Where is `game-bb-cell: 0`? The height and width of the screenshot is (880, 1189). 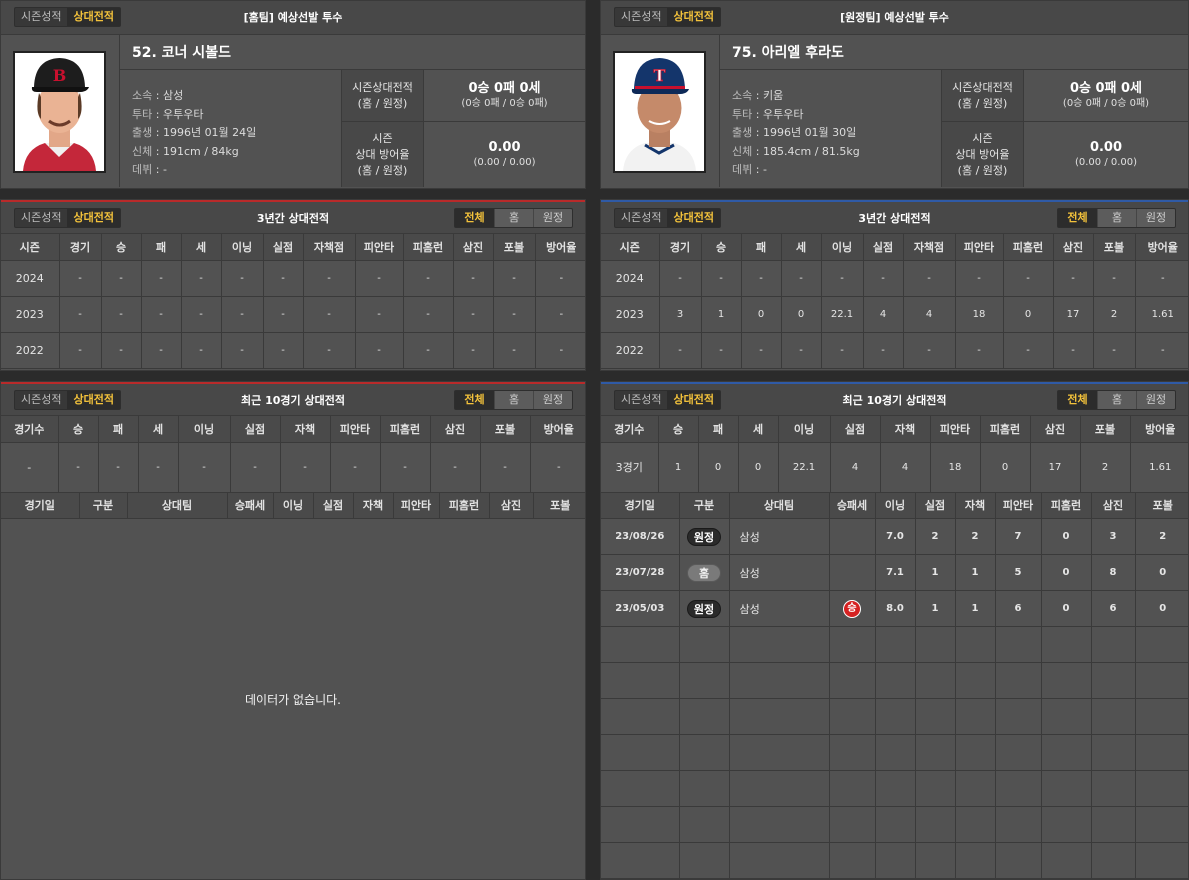 game-bb-cell: 0 is located at coordinates (1161, 572).